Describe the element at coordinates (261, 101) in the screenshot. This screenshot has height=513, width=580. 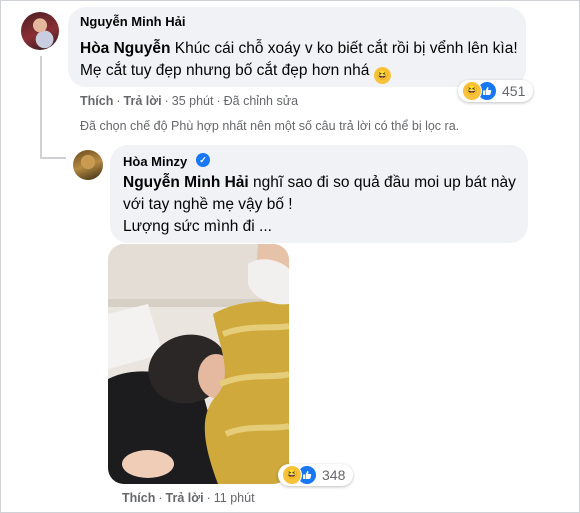
I see `edited-label: Đã chỉnh sửa` at that location.